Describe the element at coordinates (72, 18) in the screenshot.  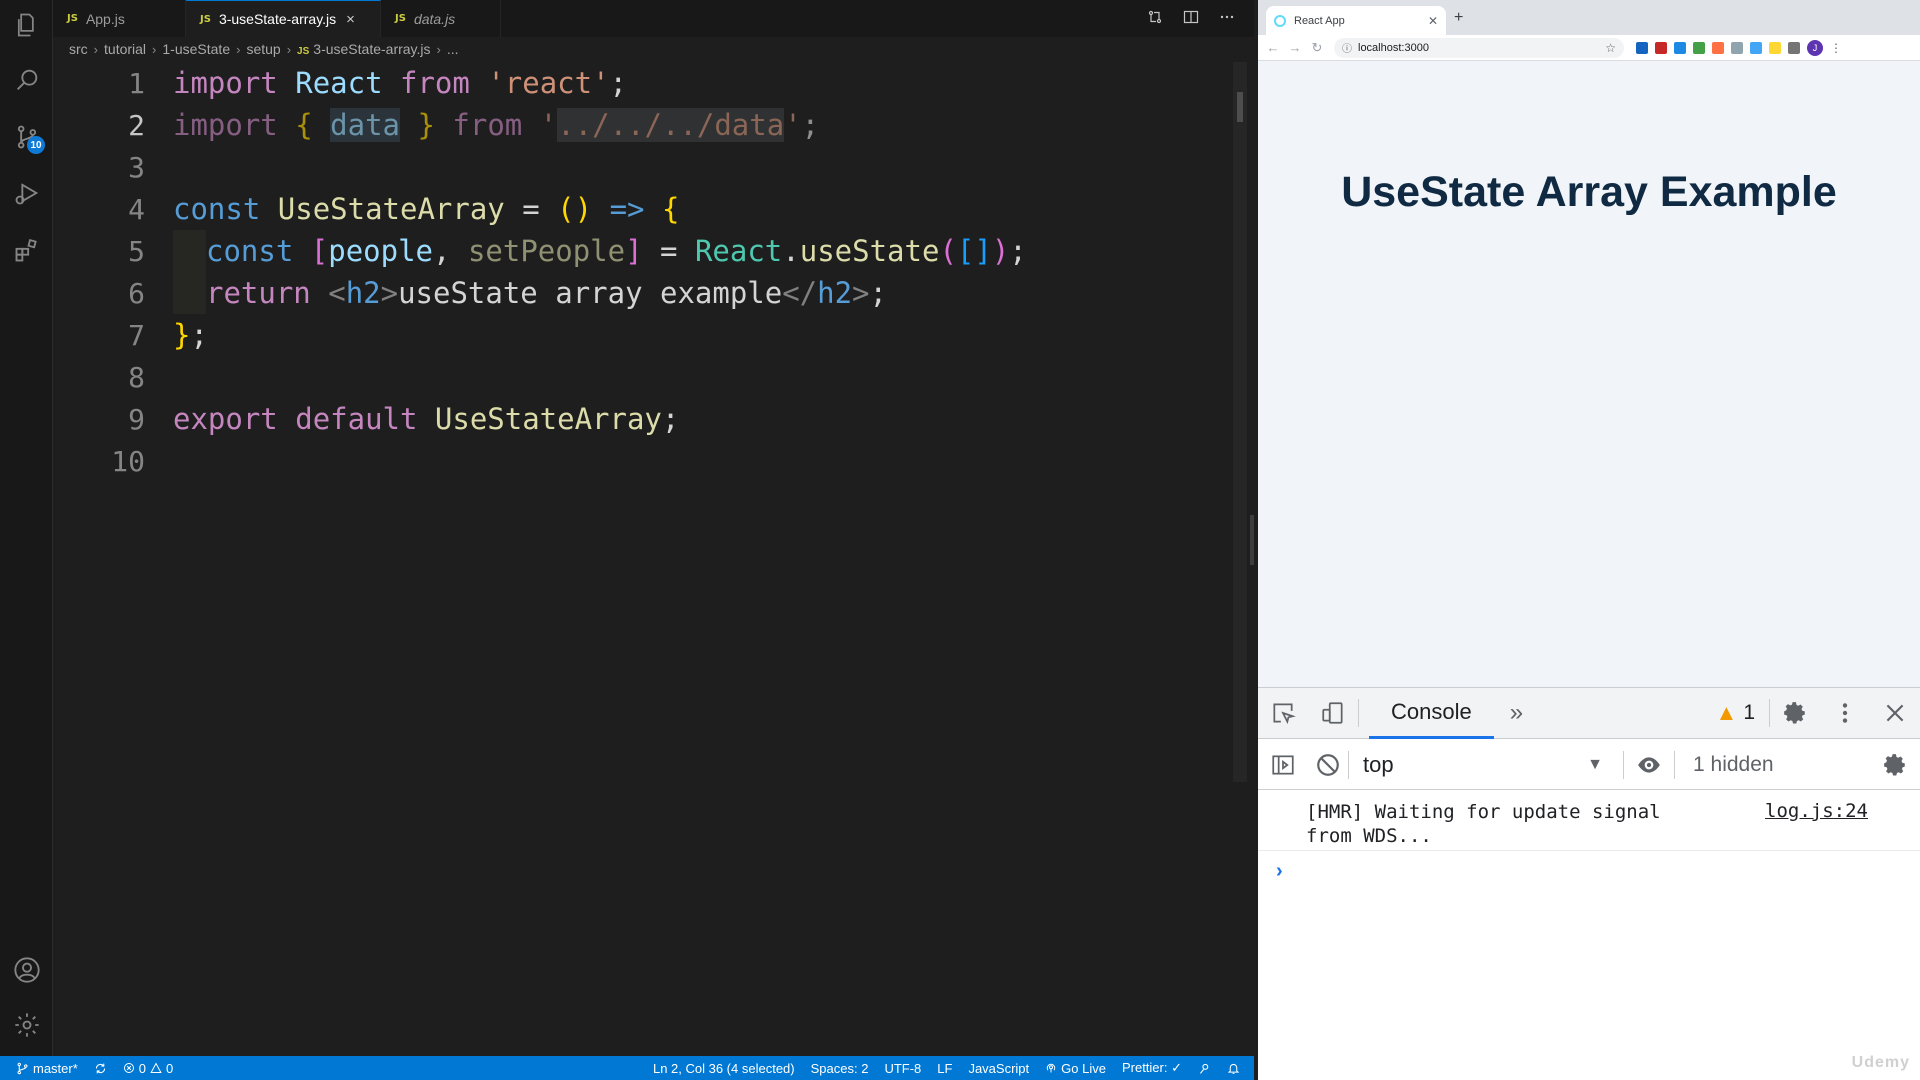
I see `js-file-icon: JS` at that location.